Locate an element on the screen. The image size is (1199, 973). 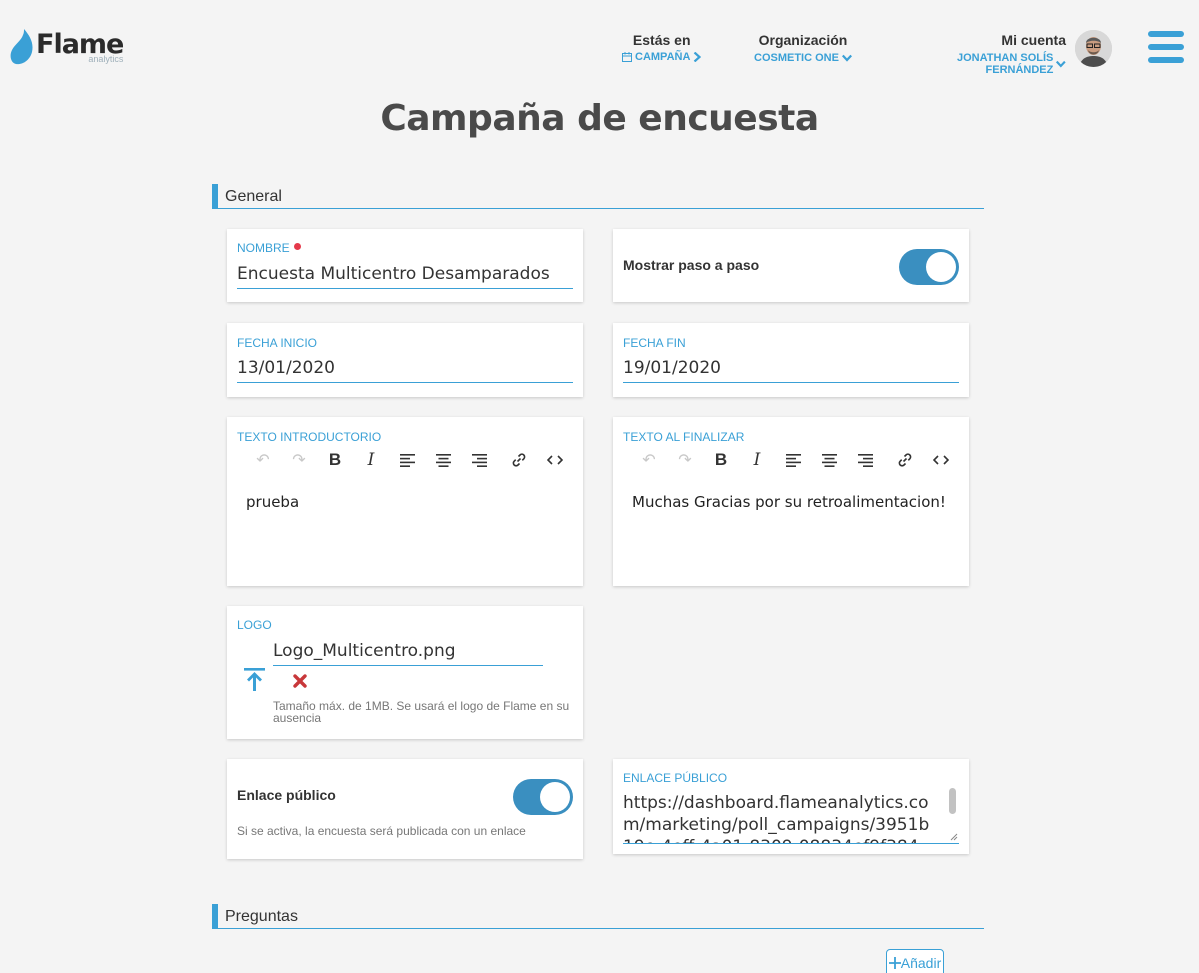
user-avatar-icon is located at coordinates (1093, 48).